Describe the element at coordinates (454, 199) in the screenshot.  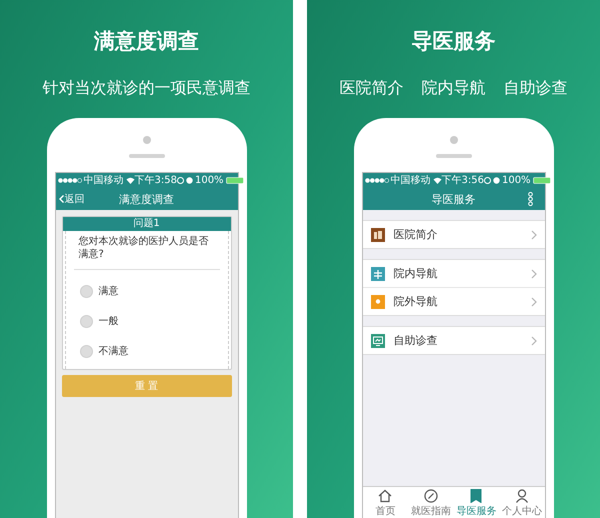
I see `screen-title: 导医服务` at that location.